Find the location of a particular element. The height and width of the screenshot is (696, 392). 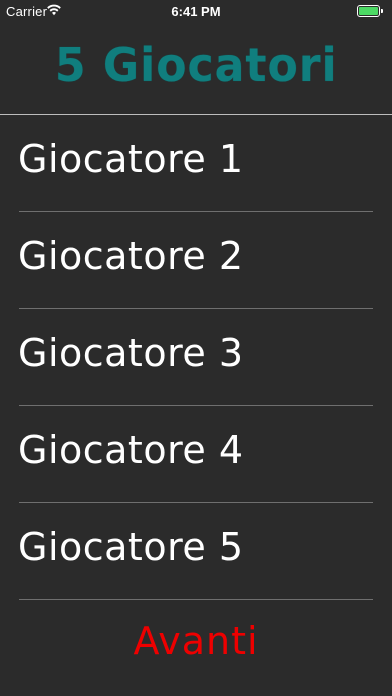

player-label: Giocatore 1 is located at coordinates (131, 159).